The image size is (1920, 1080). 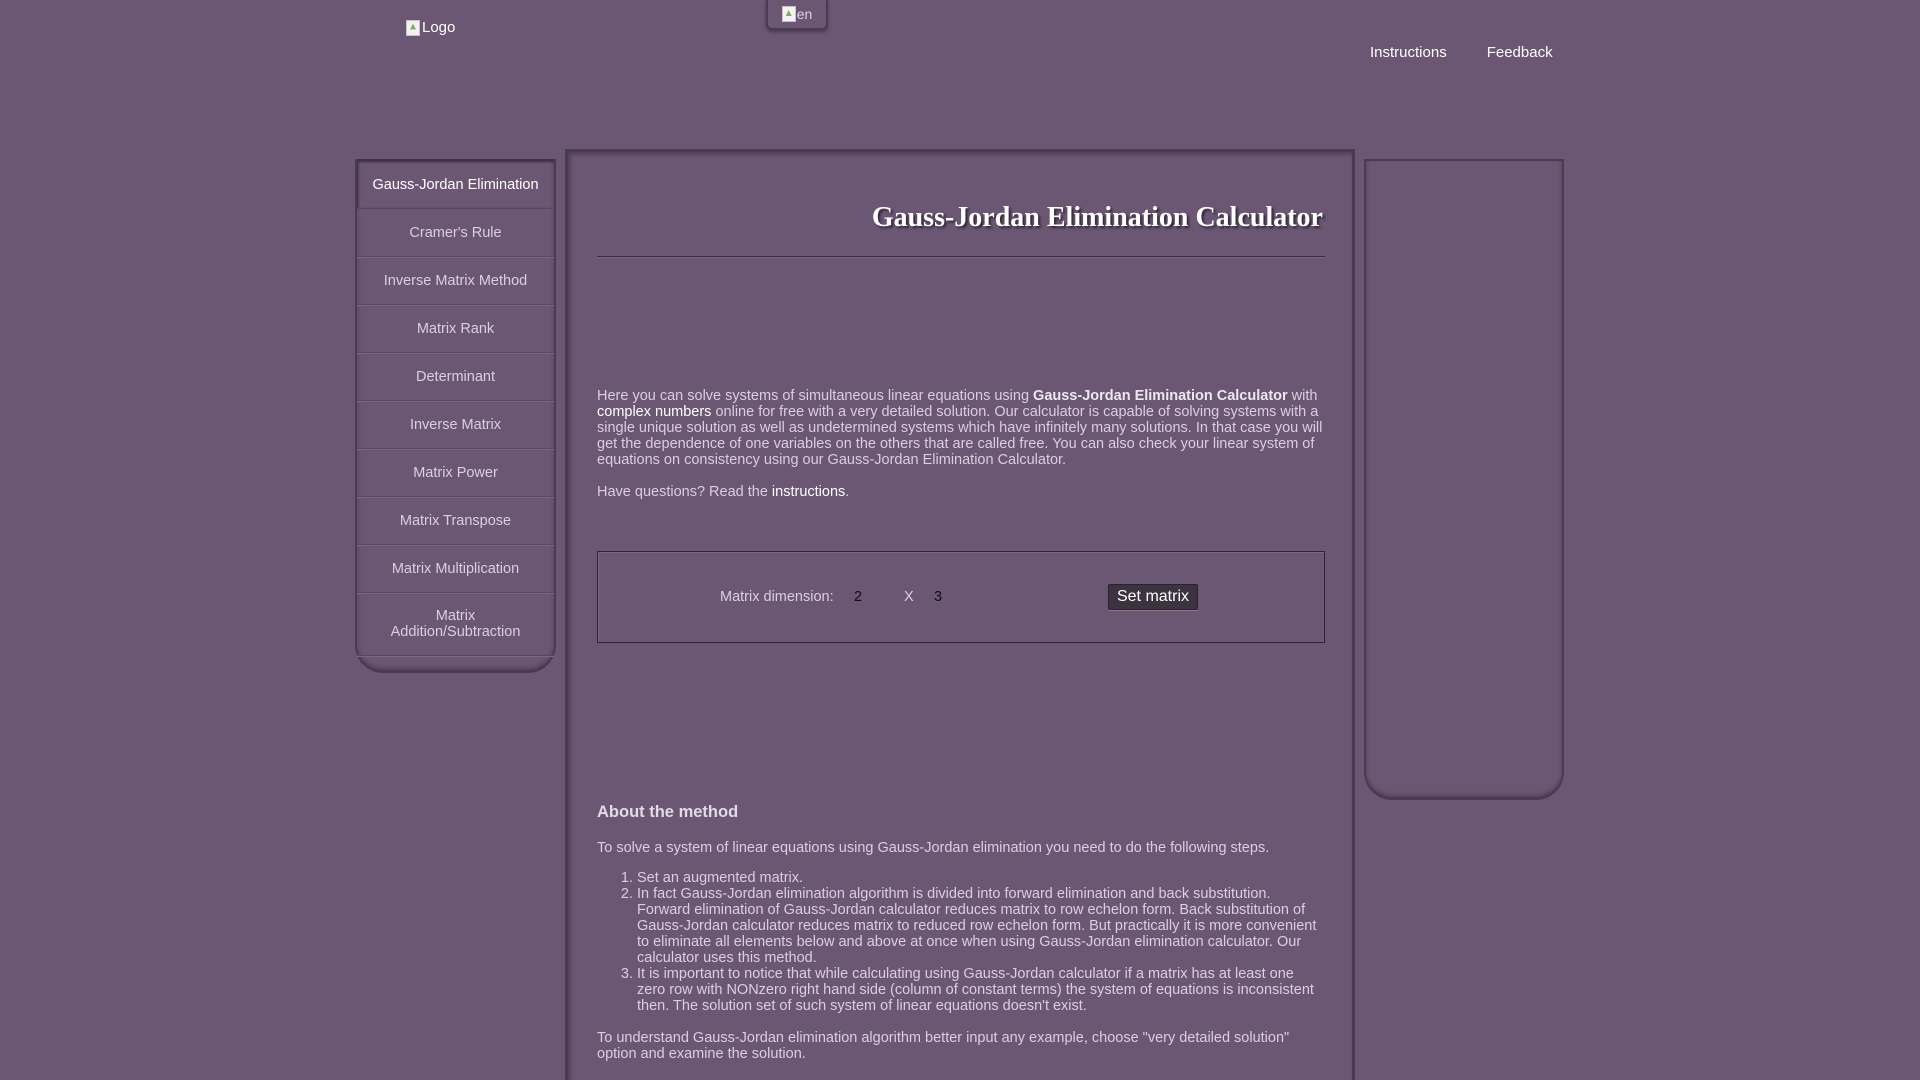 I want to click on site-logo: Logo, so click(x=430, y=27).